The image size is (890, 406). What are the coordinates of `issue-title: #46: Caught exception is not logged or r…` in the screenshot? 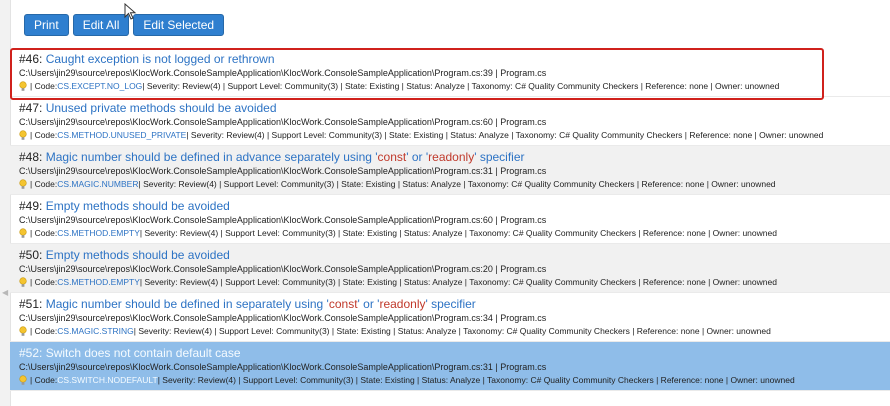 It's located at (454, 59).